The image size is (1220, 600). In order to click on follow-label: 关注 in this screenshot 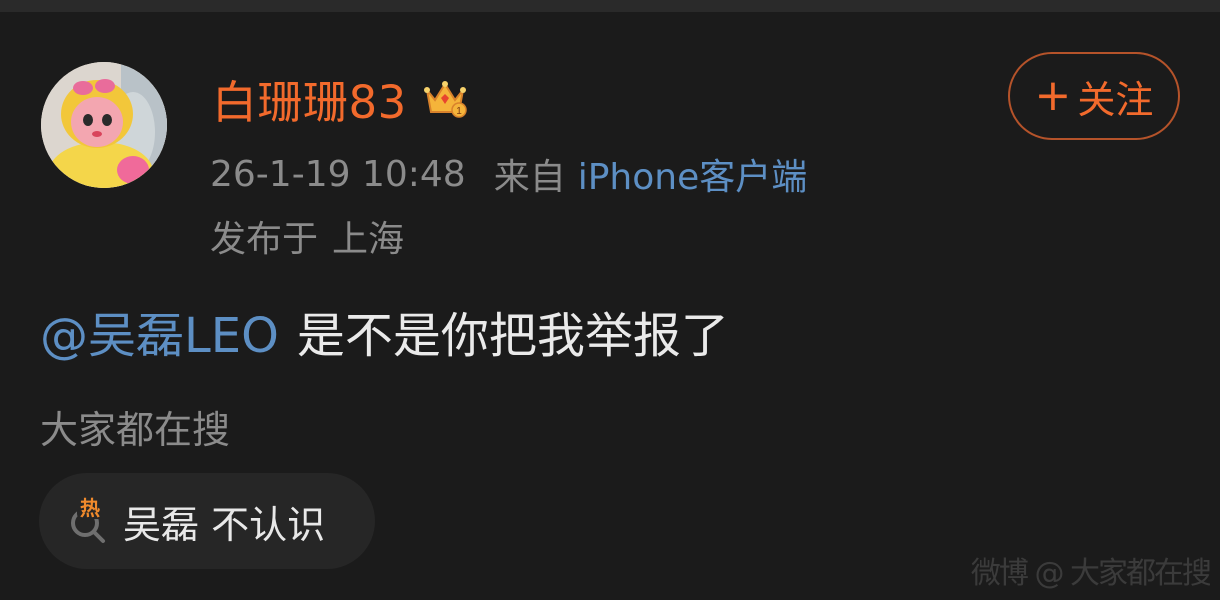, I will do `click(1115, 99)`.